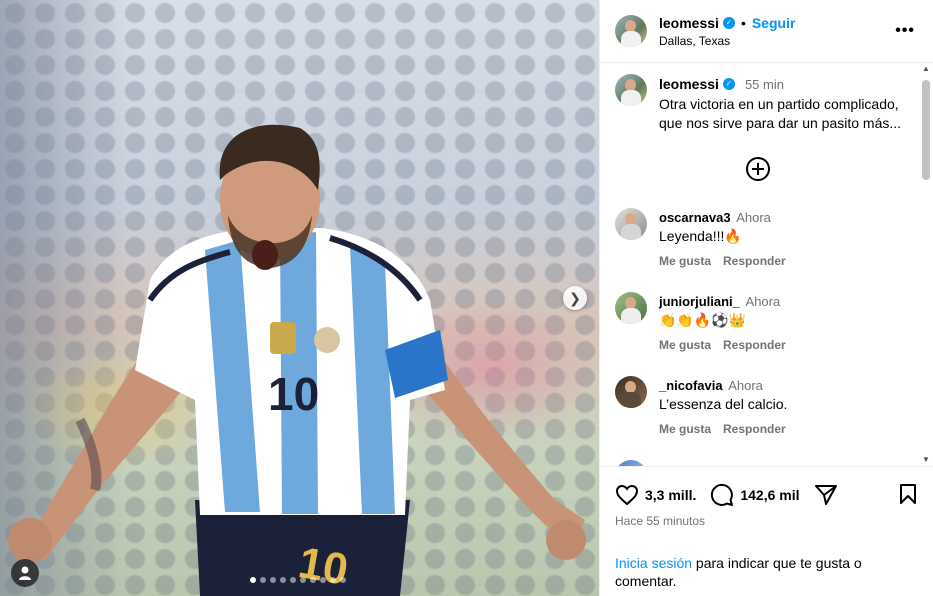 Image resolution: width=933 pixels, height=596 pixels. Describe the element at coordinates (660, 521) in the screenshot. I see `post-timestamp: Hace 55 minutos` at that location.